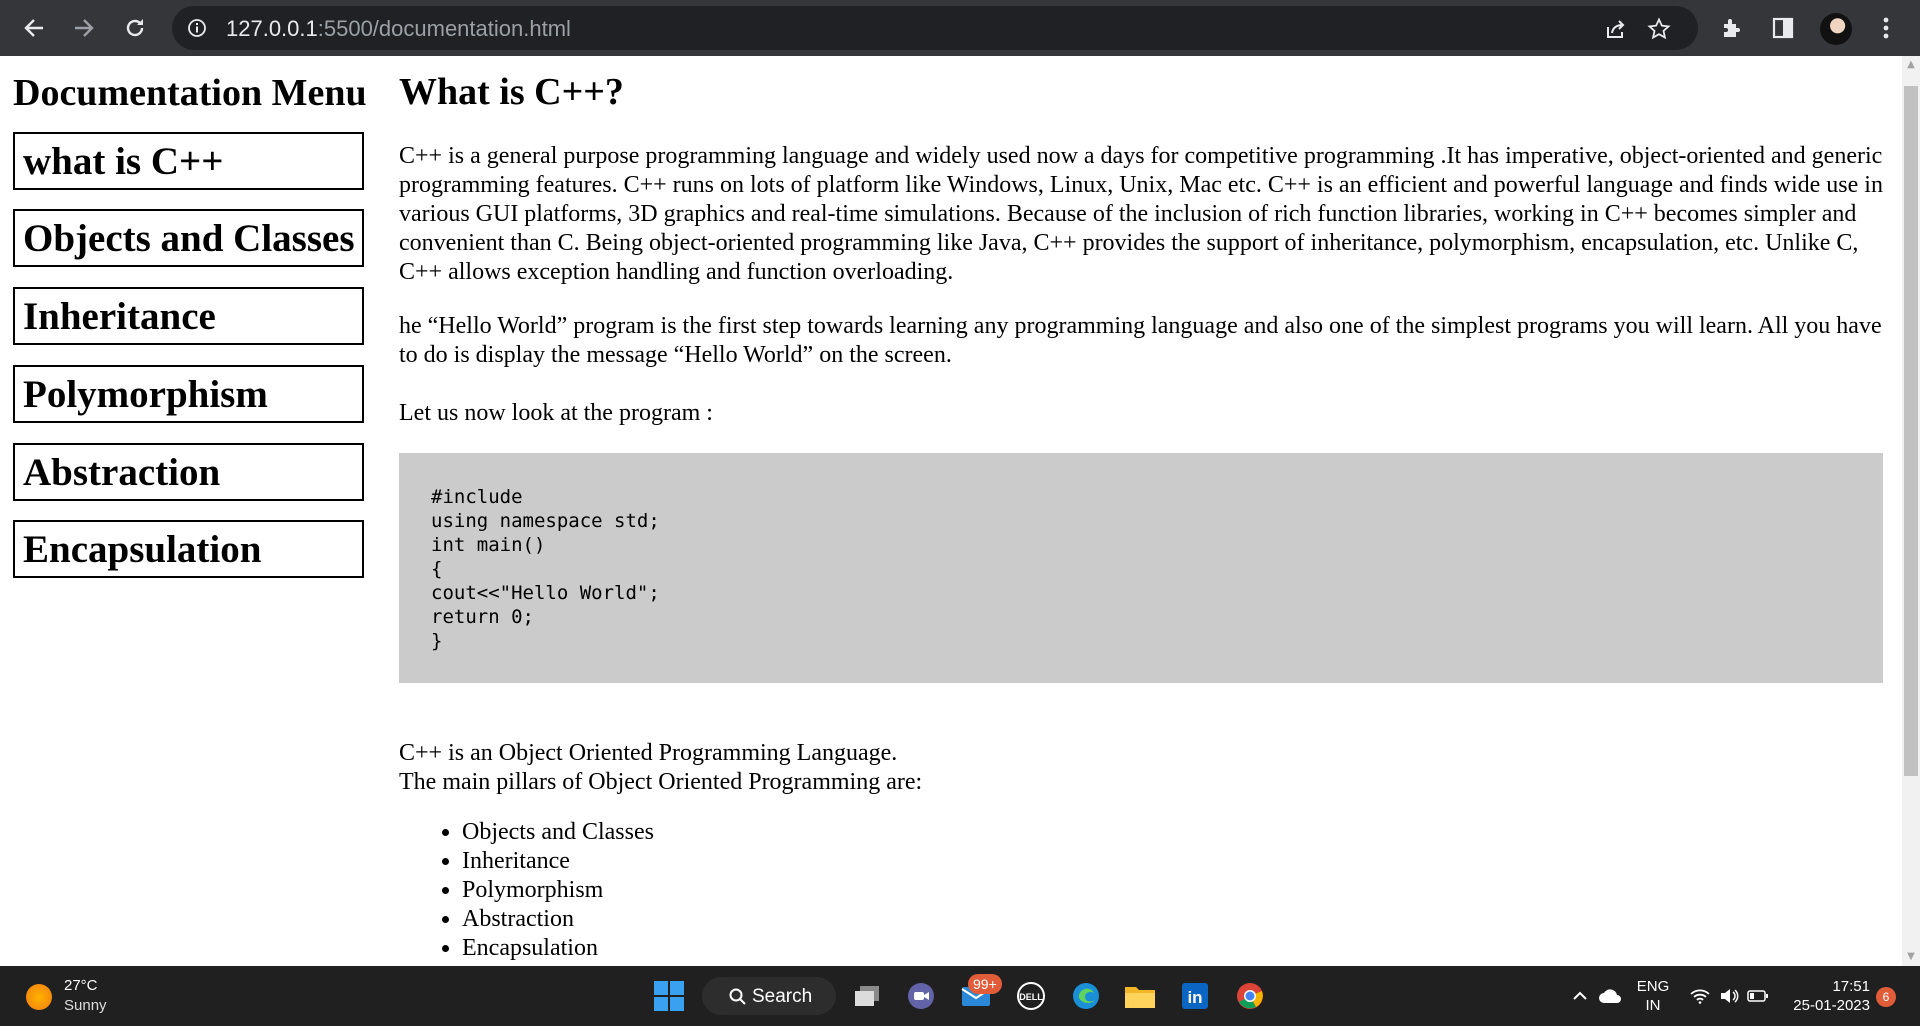 This screenshot has width=1920, height=1026. What do you see at coordinates (272, 28) in the screenshot?
I see `url-host: 127.0.0.1` at bounding box center [272, 28].